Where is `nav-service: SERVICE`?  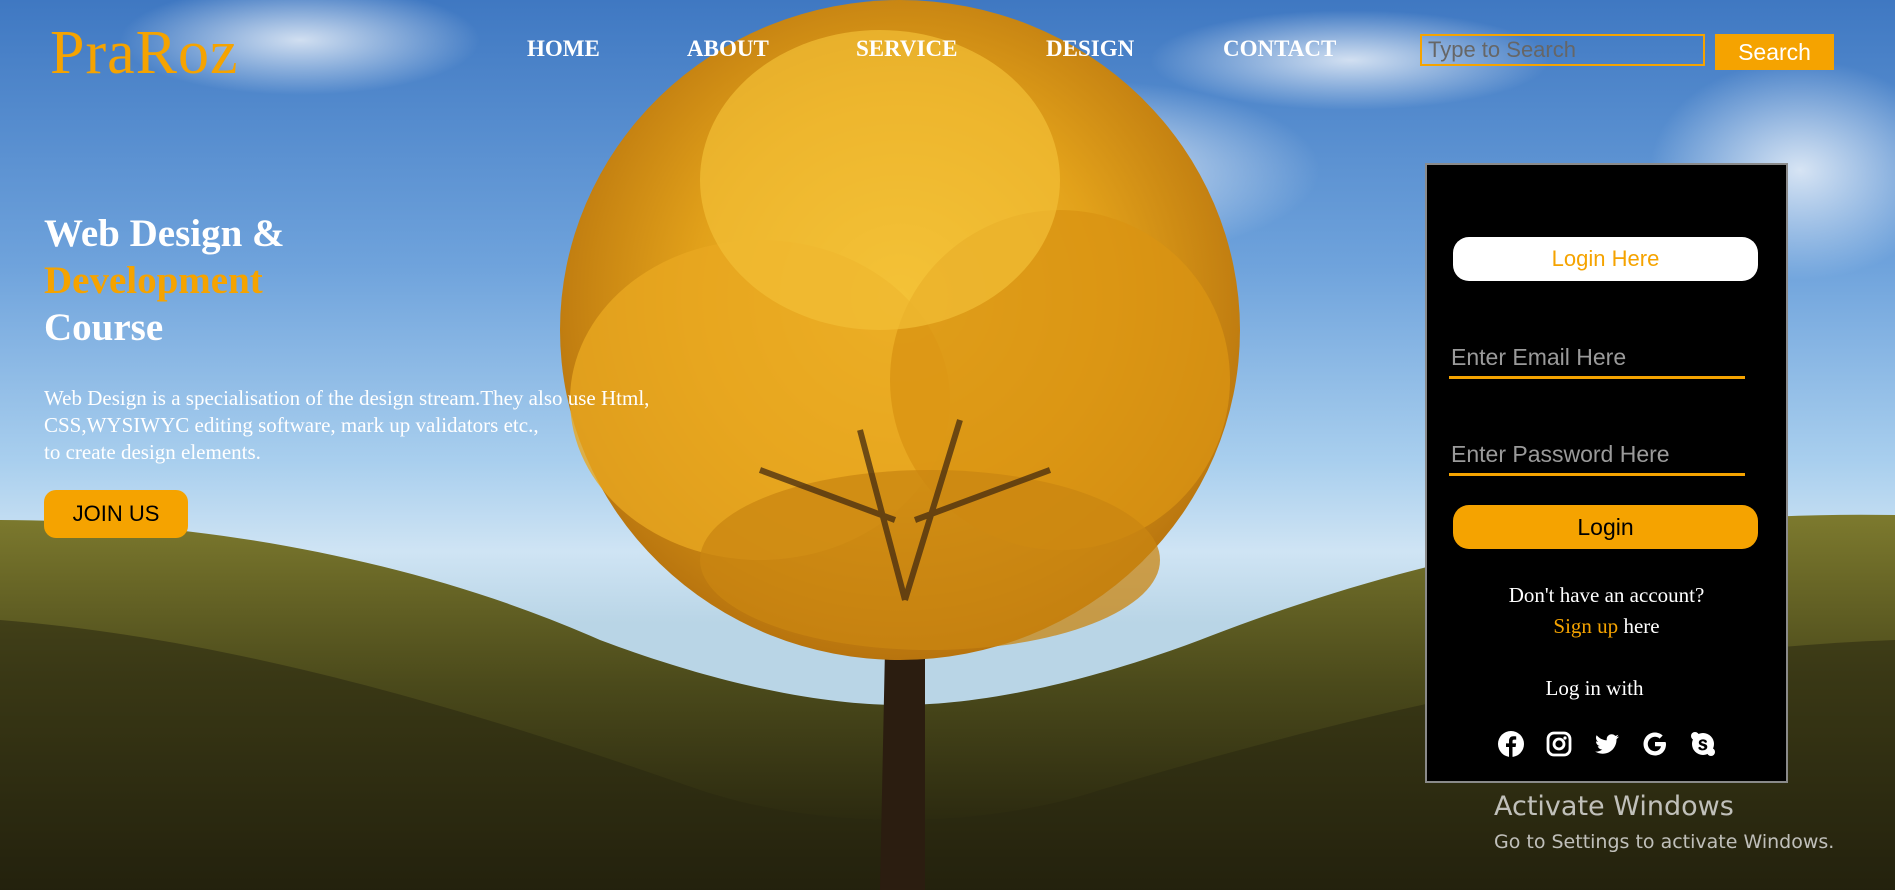 nav-service: SERVICE is located at coordinates (906, 49).